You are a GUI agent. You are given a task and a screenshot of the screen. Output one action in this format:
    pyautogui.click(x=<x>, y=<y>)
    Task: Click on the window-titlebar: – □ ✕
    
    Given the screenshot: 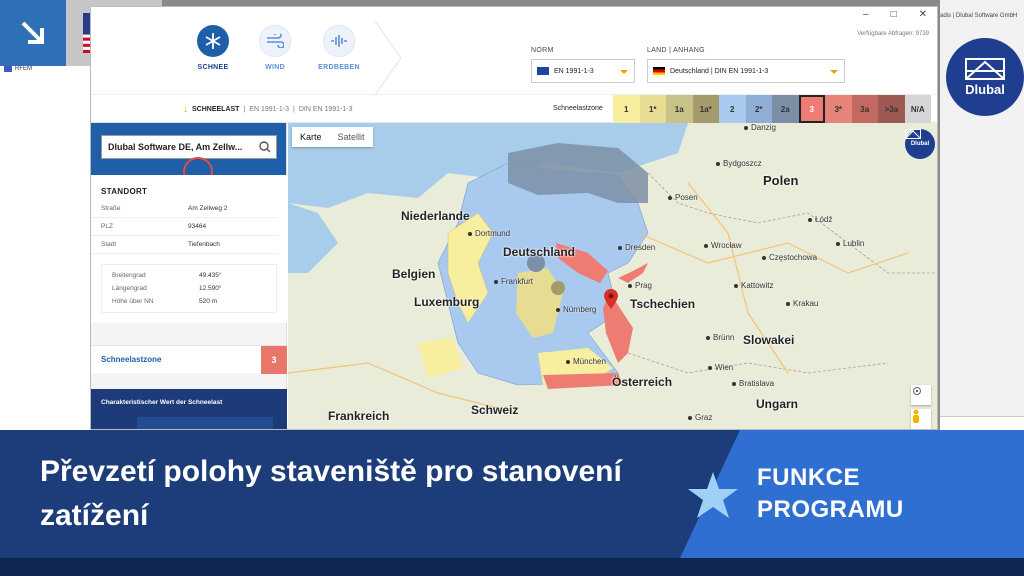 What is the action you would take?
    pyautogui.click(x=514, y=14)
    